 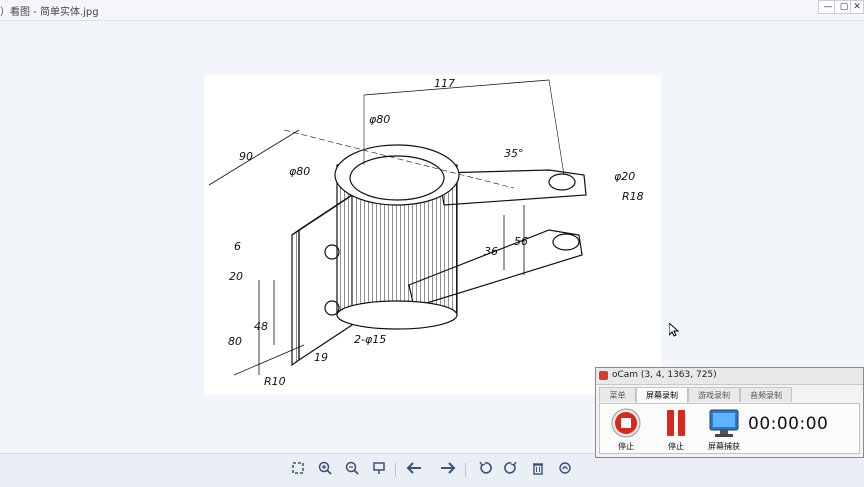 What do you see at coordinates (521, 241) in the screenshot?
I see `dim-56: 56` at bounding box center [521, 241].